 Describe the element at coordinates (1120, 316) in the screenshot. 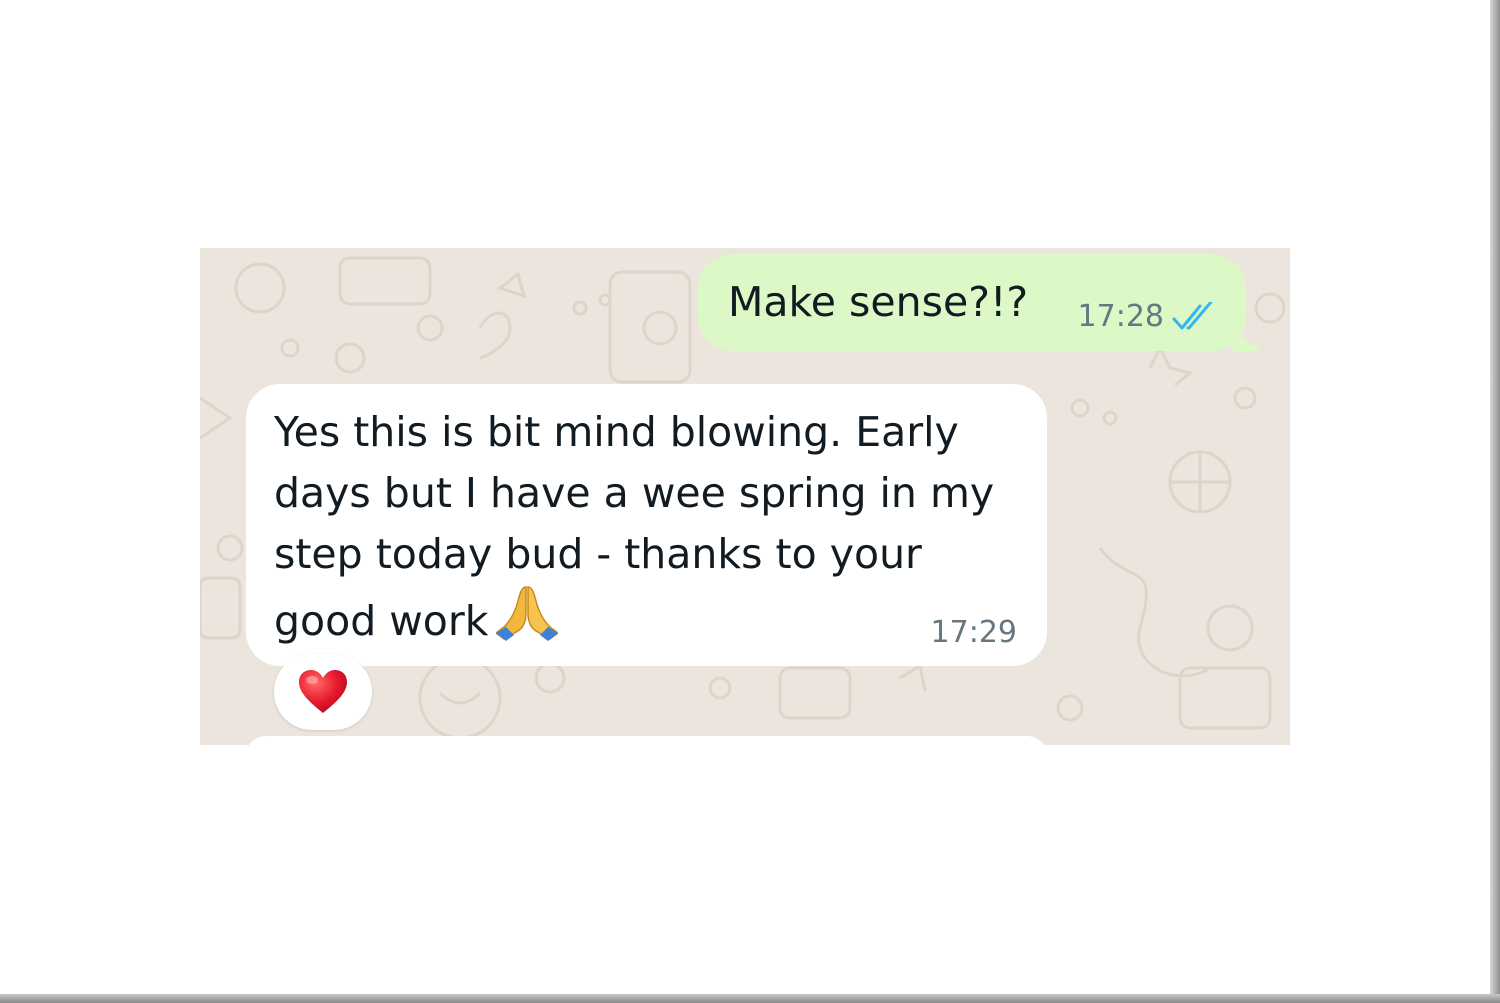

I see `outgoing-message-time: 17:28` at that location.